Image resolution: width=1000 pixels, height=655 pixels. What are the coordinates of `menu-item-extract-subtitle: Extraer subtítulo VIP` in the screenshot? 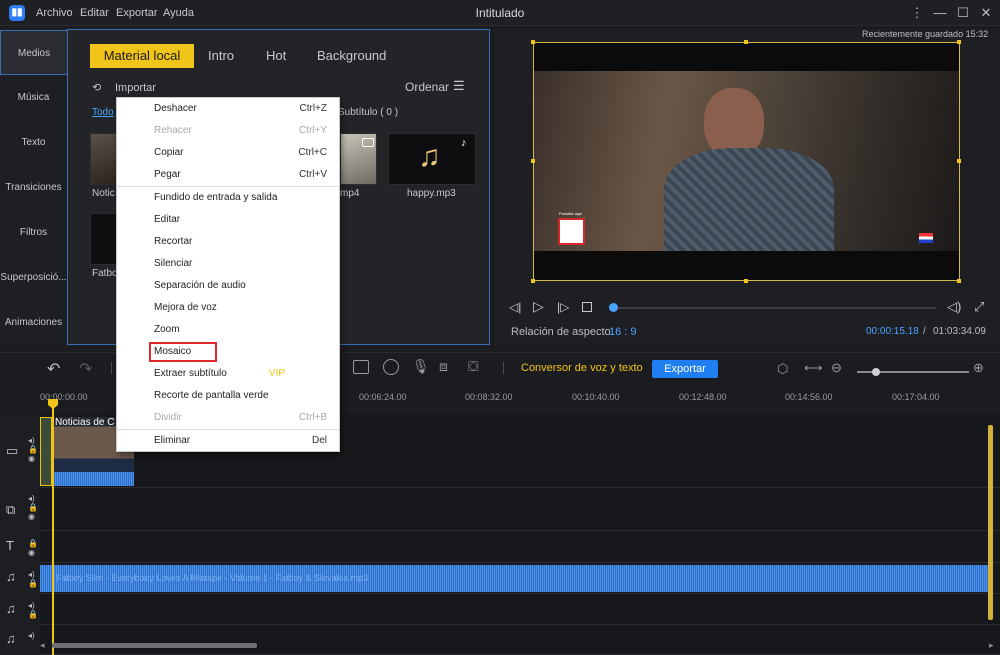 It's located at (228, 374).